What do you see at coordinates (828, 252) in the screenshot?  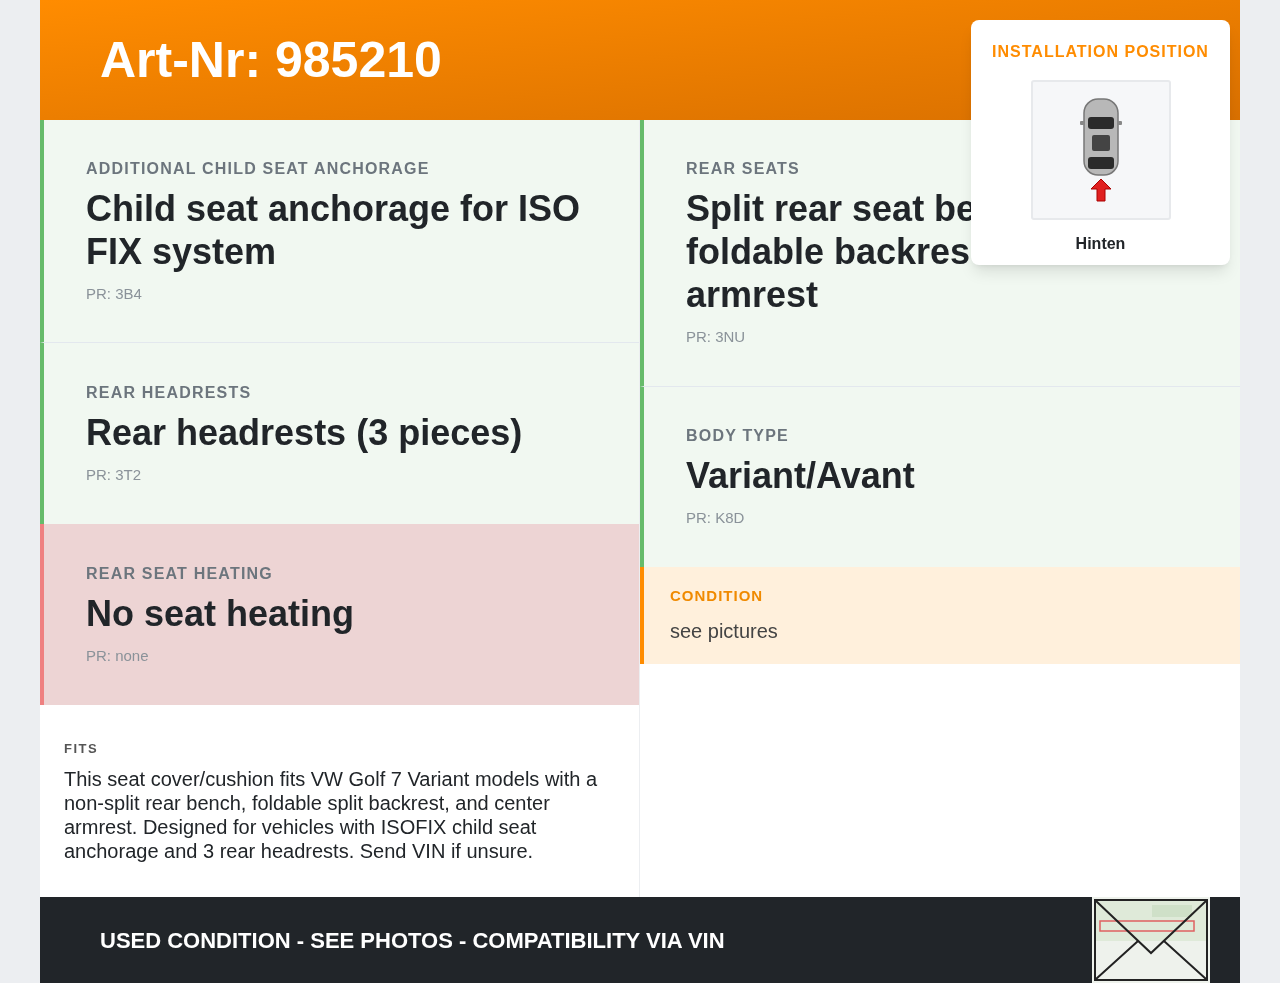 I see `feature-title-line: foldable backres` at bounding box center [828, 252].